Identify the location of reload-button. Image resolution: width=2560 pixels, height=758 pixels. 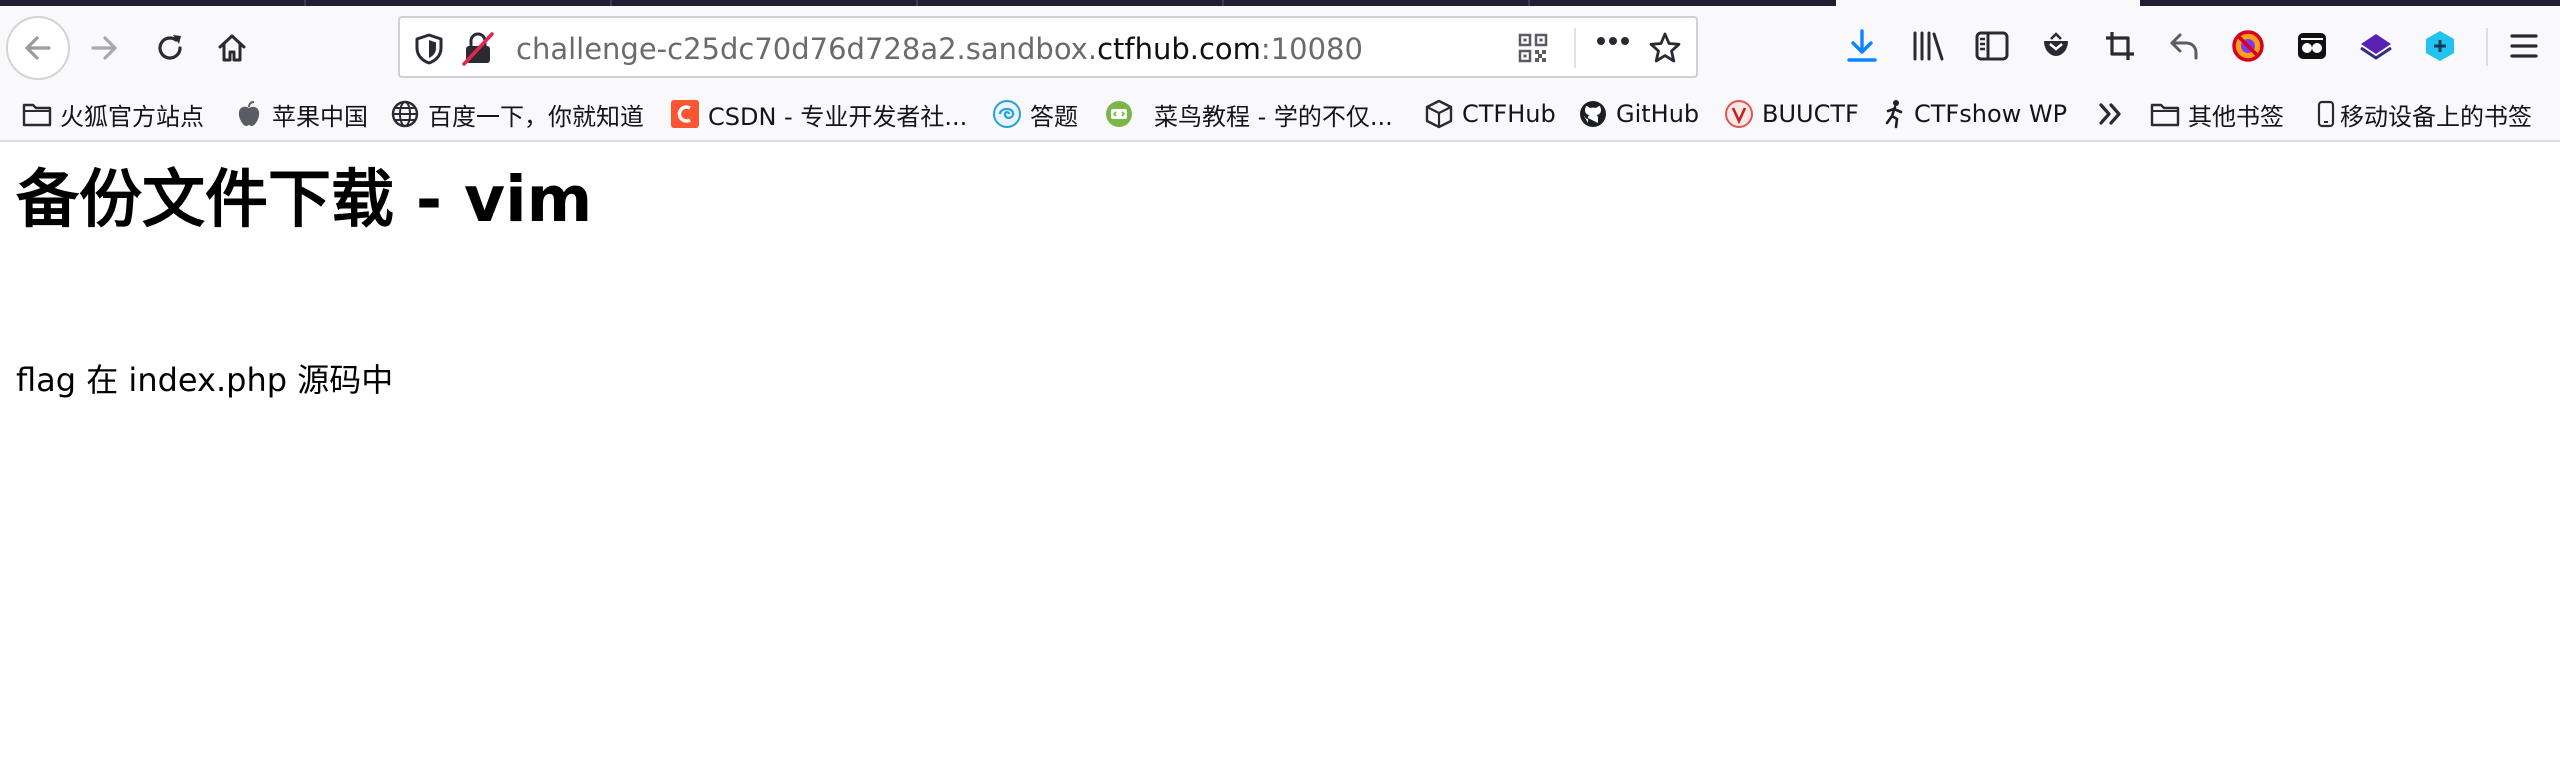
(170, 48).